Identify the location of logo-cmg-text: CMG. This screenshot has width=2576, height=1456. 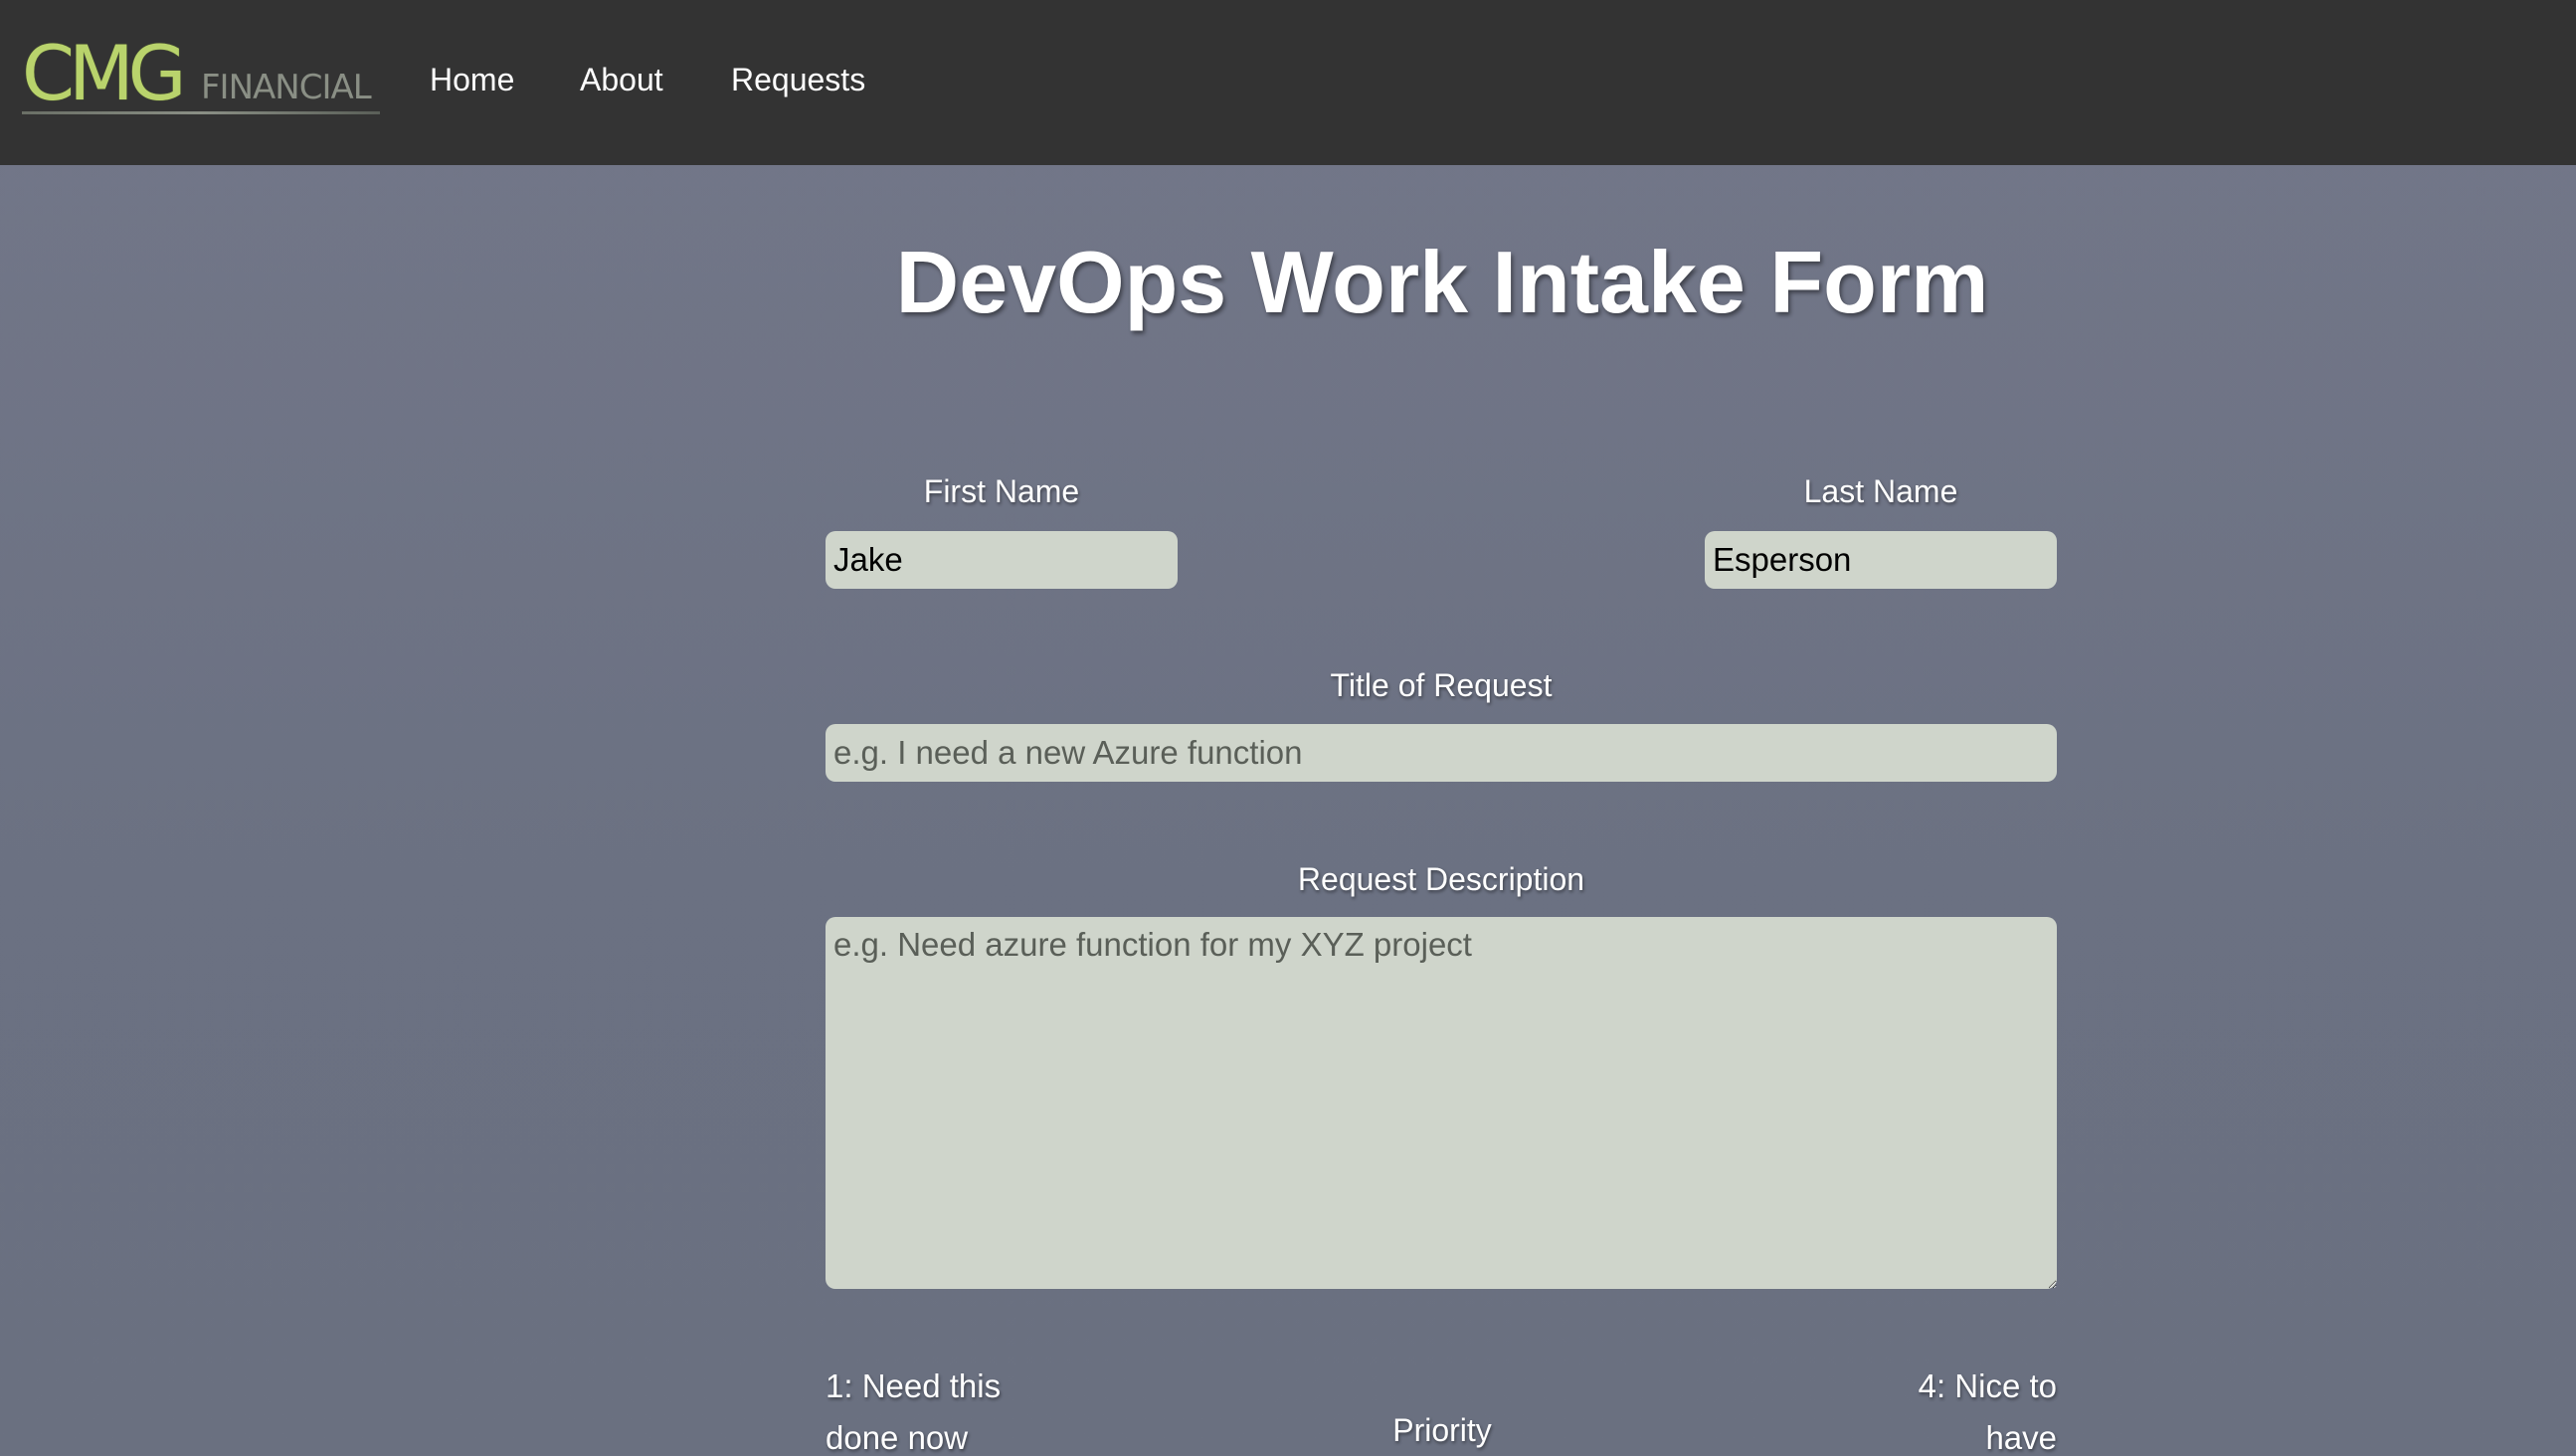
(104, 73).